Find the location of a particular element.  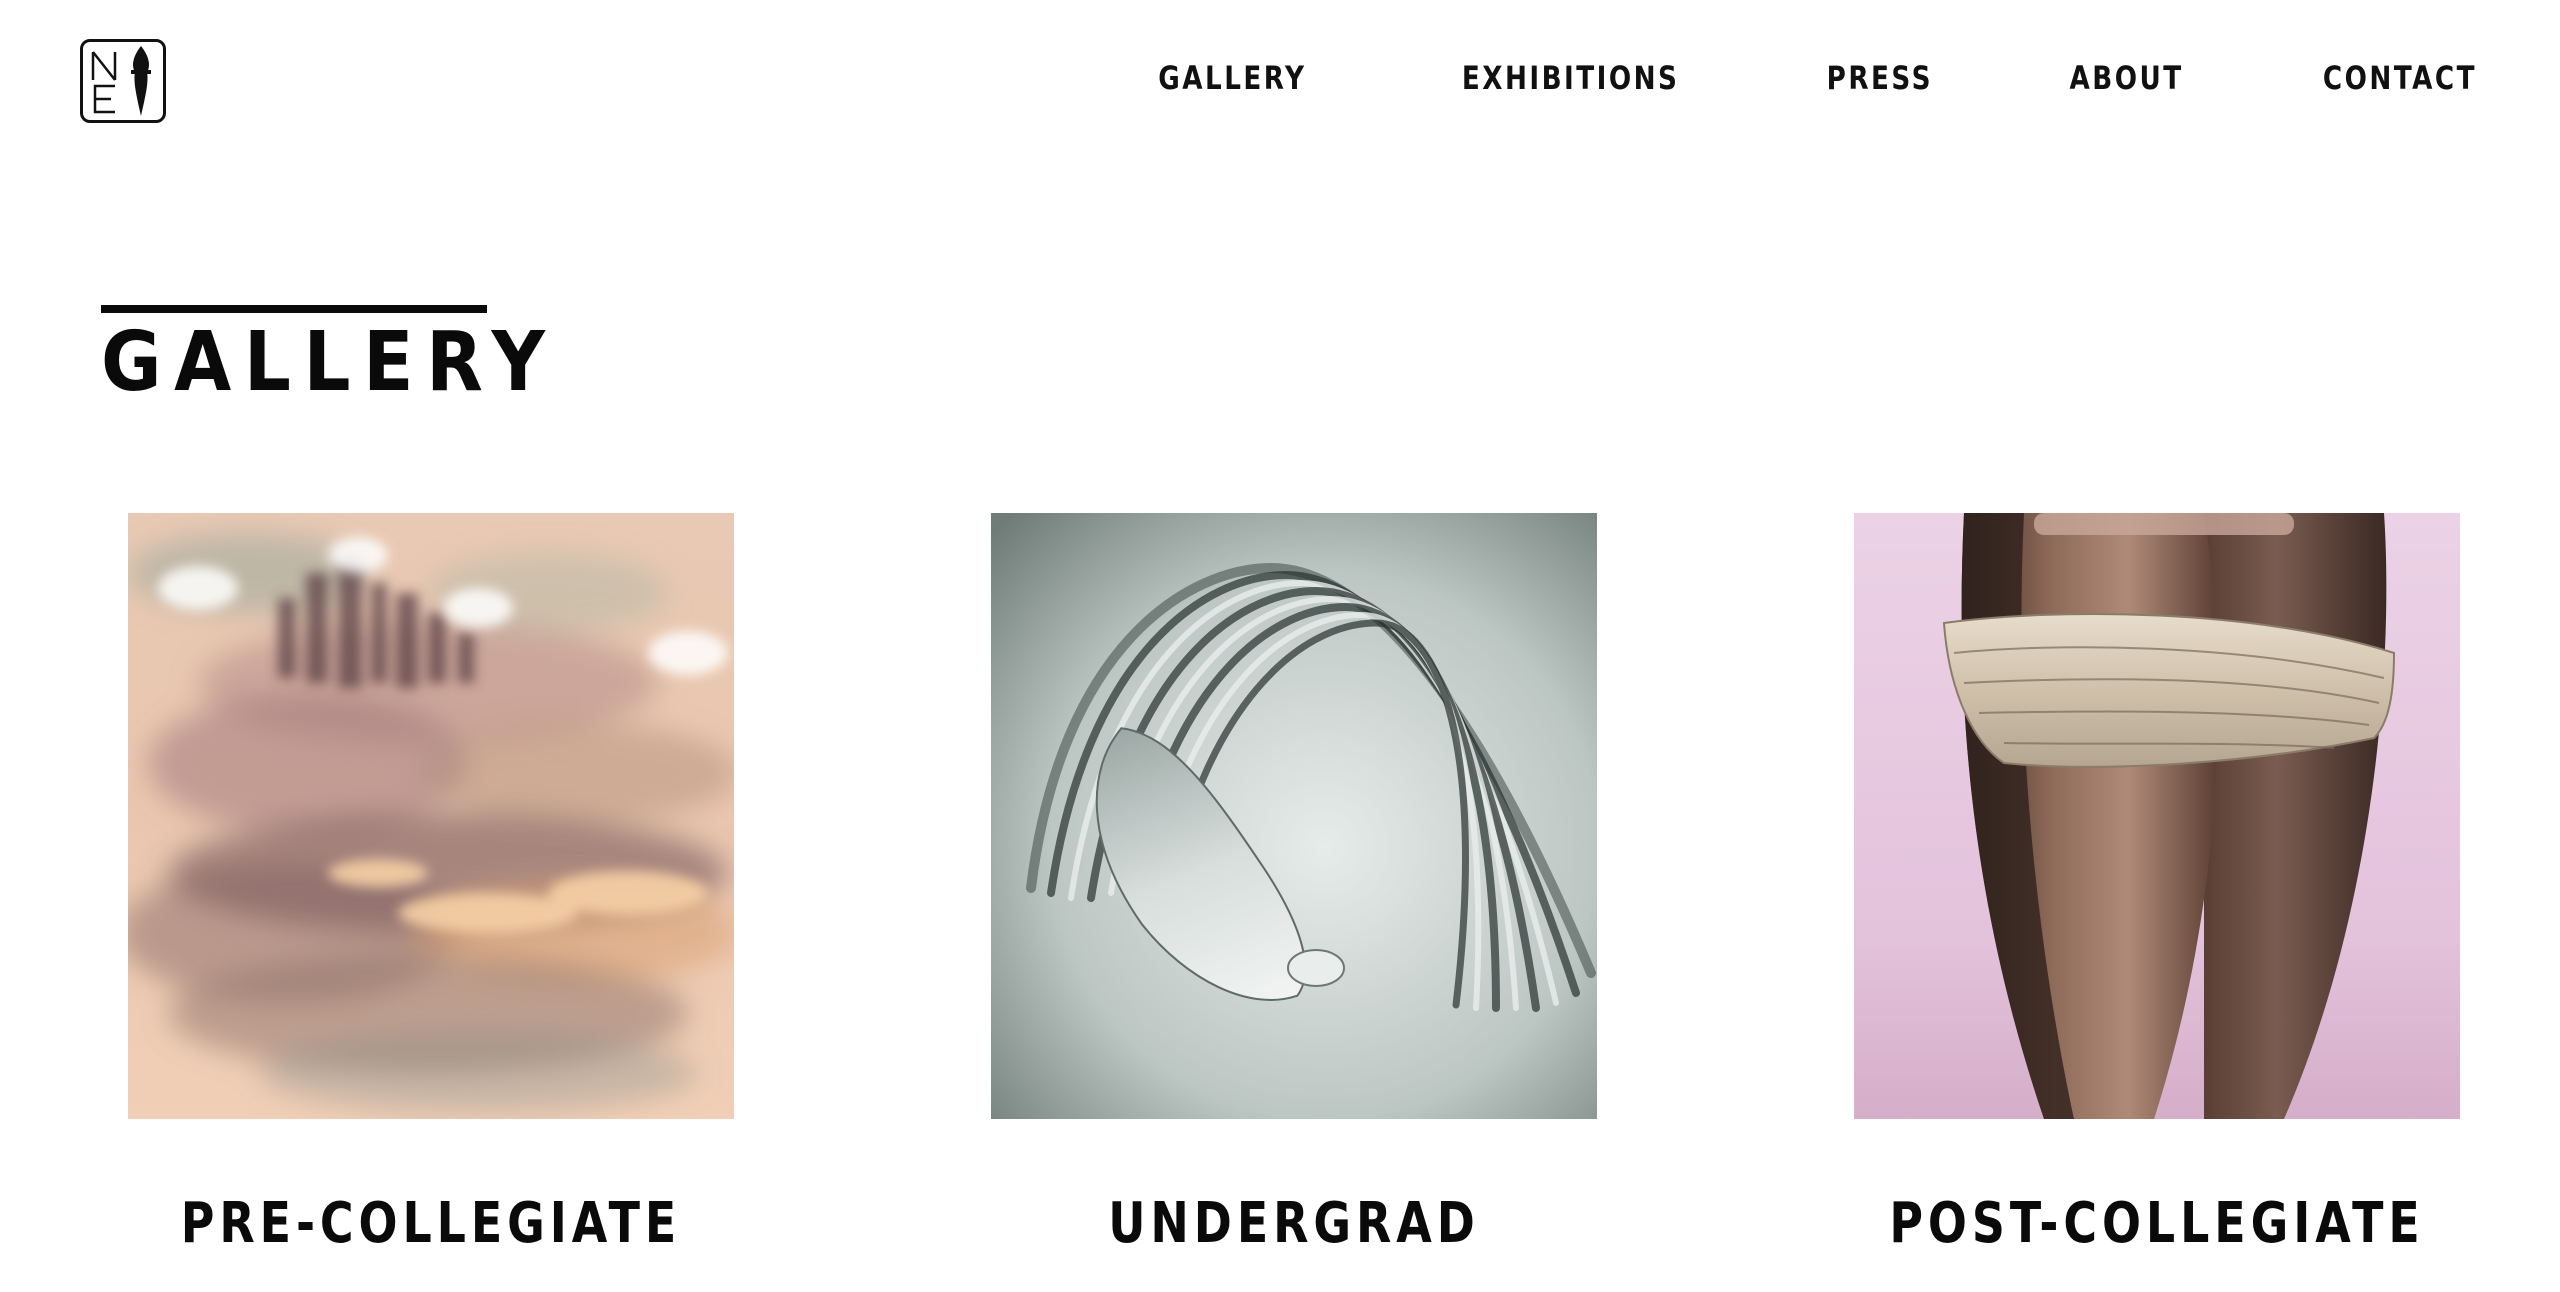

wrapped-pod-sculpture-image is located at coordinates (2157, 816).